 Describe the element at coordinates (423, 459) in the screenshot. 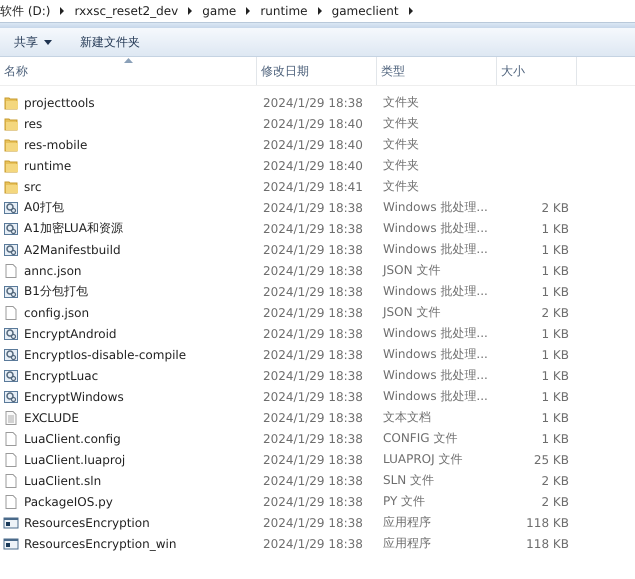

I see `type-cell-text: LUAPROJ 文件` at that location.